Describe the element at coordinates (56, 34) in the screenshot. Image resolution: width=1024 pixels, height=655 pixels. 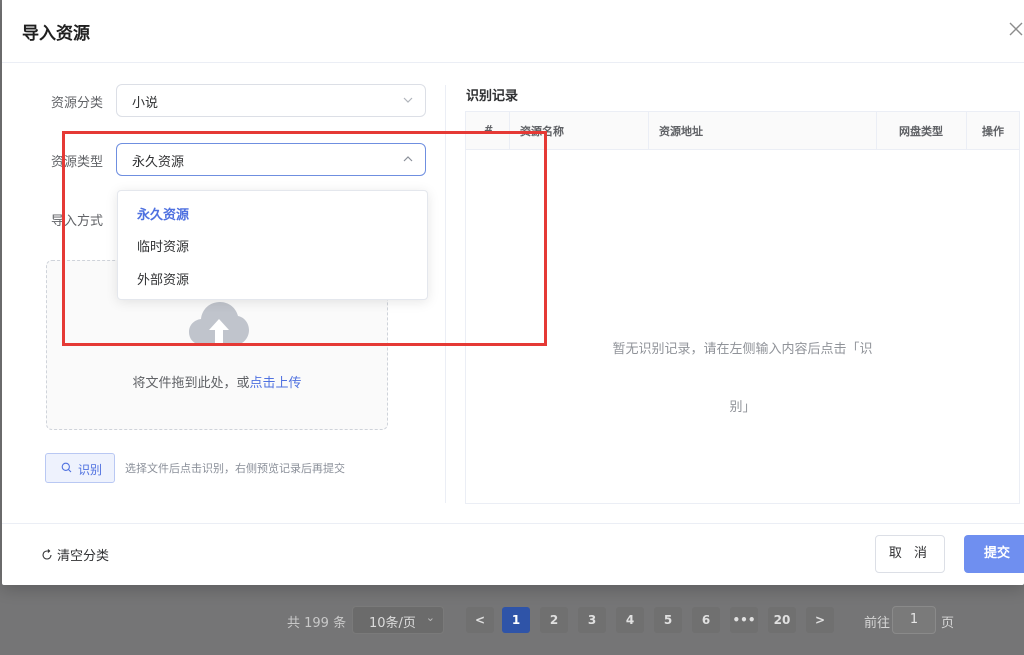
I see `dialog-title: 导入资源` at that location.